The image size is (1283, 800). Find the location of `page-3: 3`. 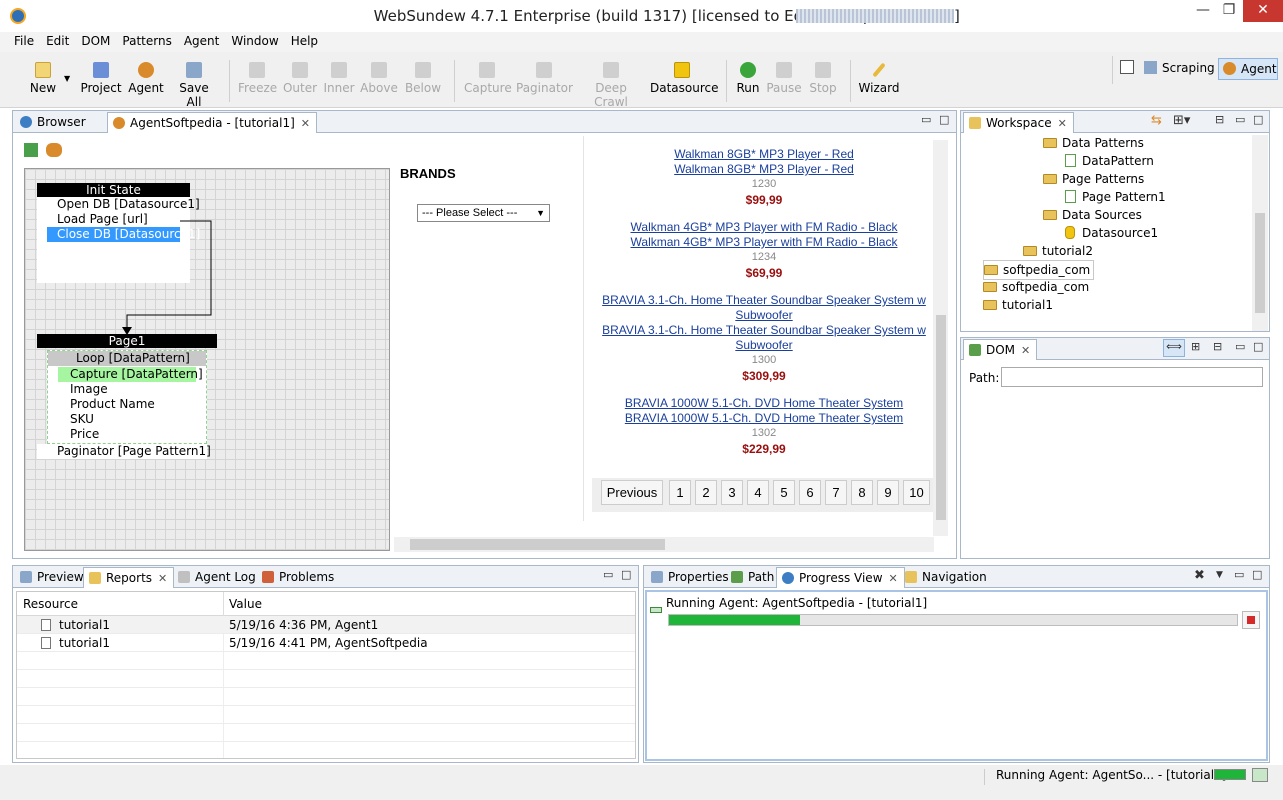

page-3: 3 is located at coordinates (732, 492).